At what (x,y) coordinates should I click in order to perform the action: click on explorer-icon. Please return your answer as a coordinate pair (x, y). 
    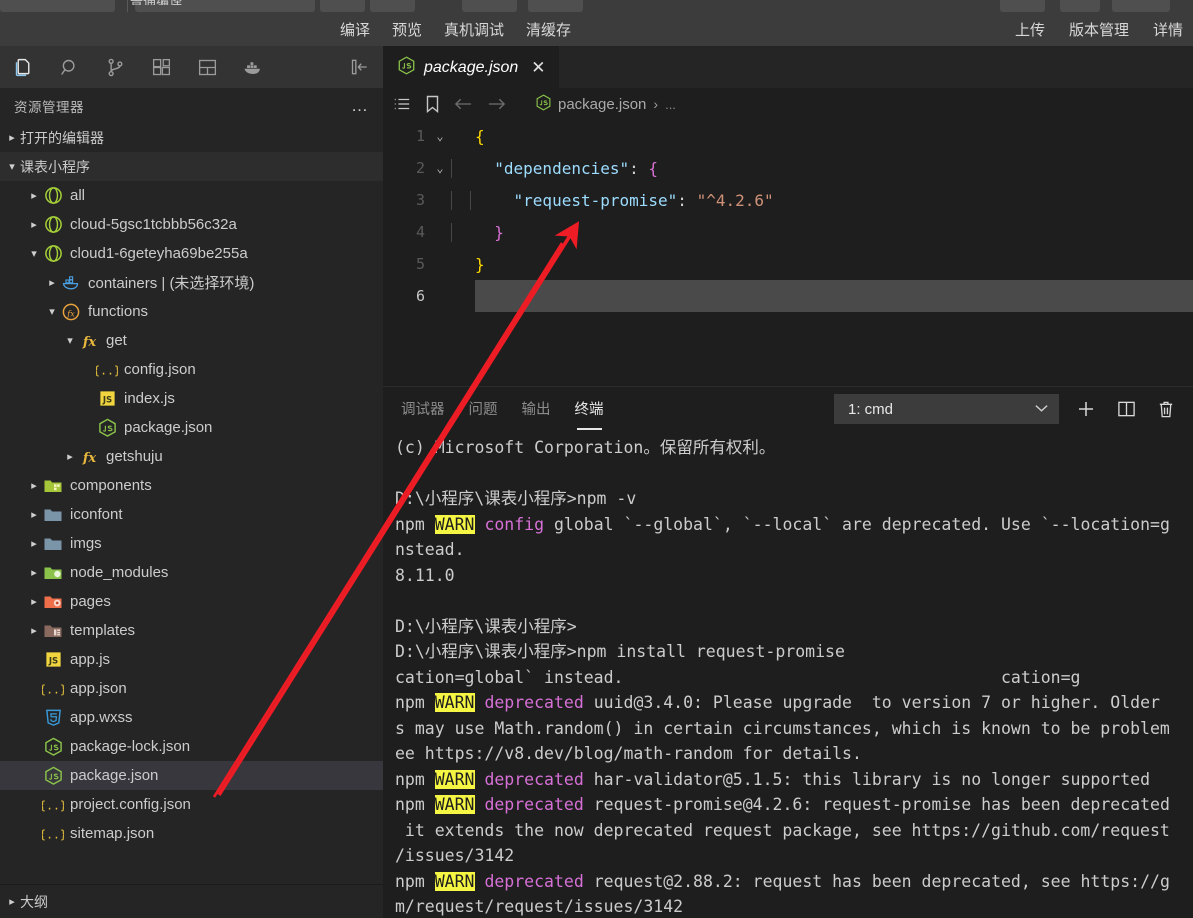
    Looking at the image, I should click on (23, 67).